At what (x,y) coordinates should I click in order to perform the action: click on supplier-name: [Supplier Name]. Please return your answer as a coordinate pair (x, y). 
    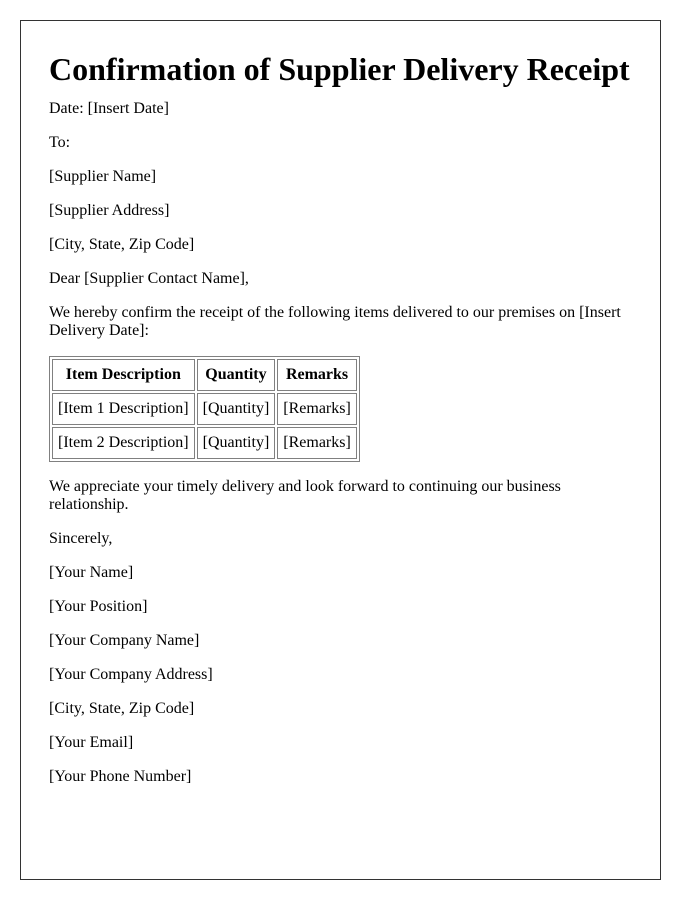
    Looking at the image, I should click on (103, 176).